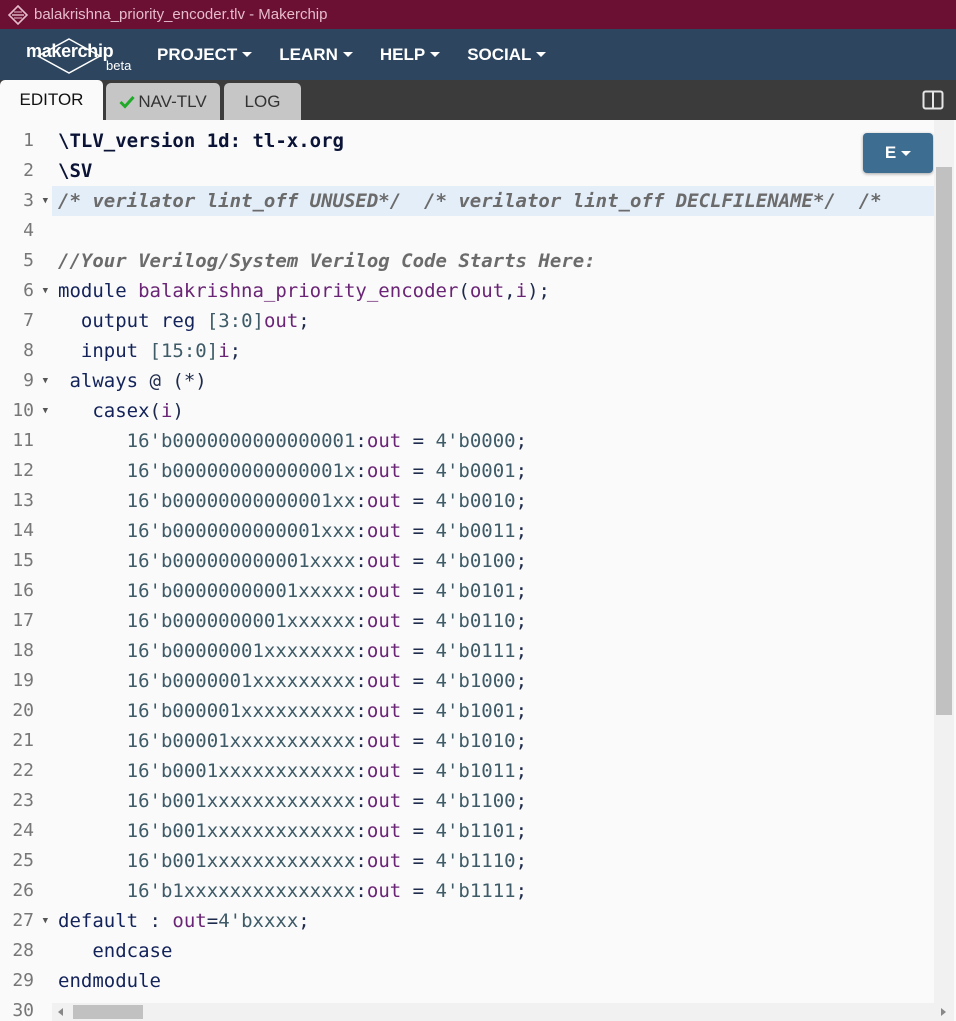 This screenshot has height=1021, width=956. Describe the element at coordinates (496, 351) in the screenshot. I see `code-line: input [15:0]i;` at that location.